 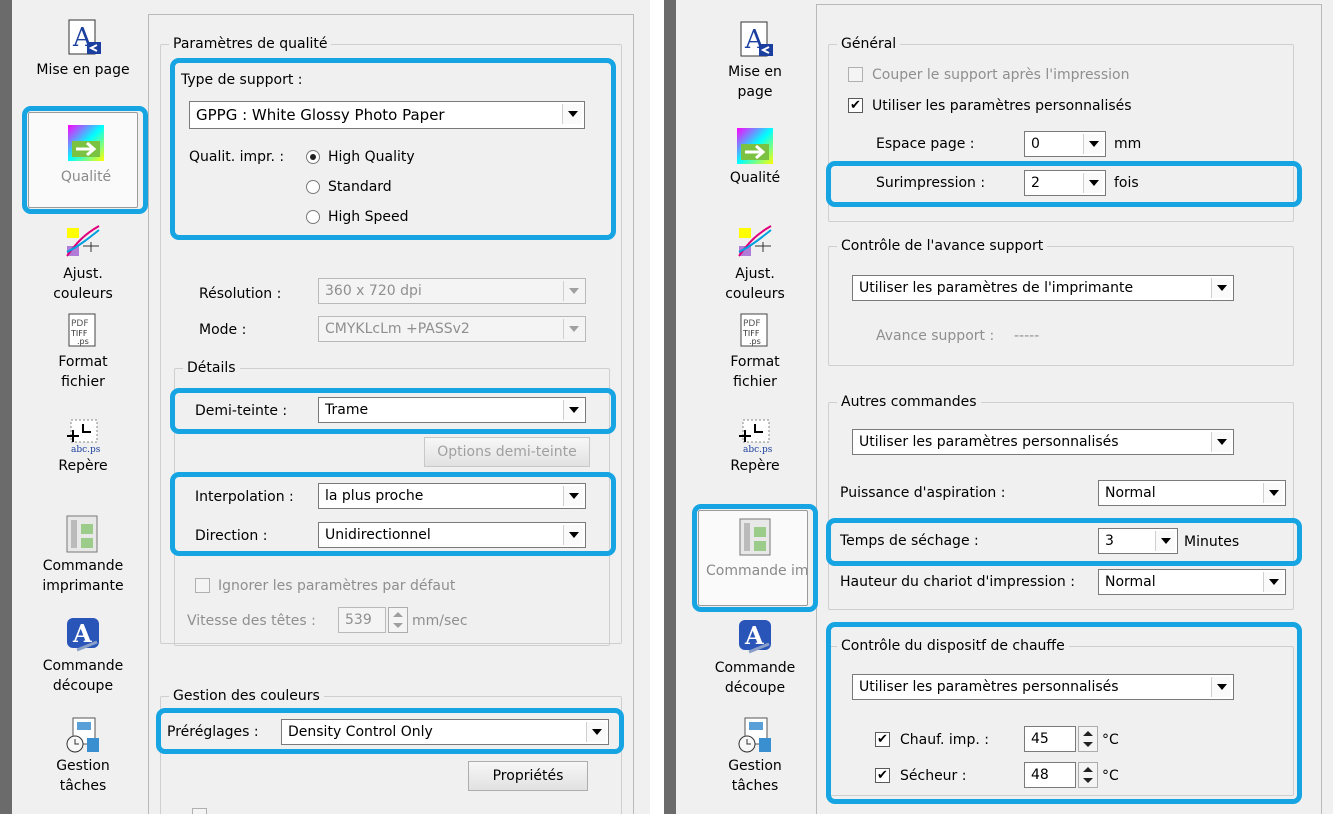 I want to click on ignore-defaults-checkbox, so click(x=202, y=585).